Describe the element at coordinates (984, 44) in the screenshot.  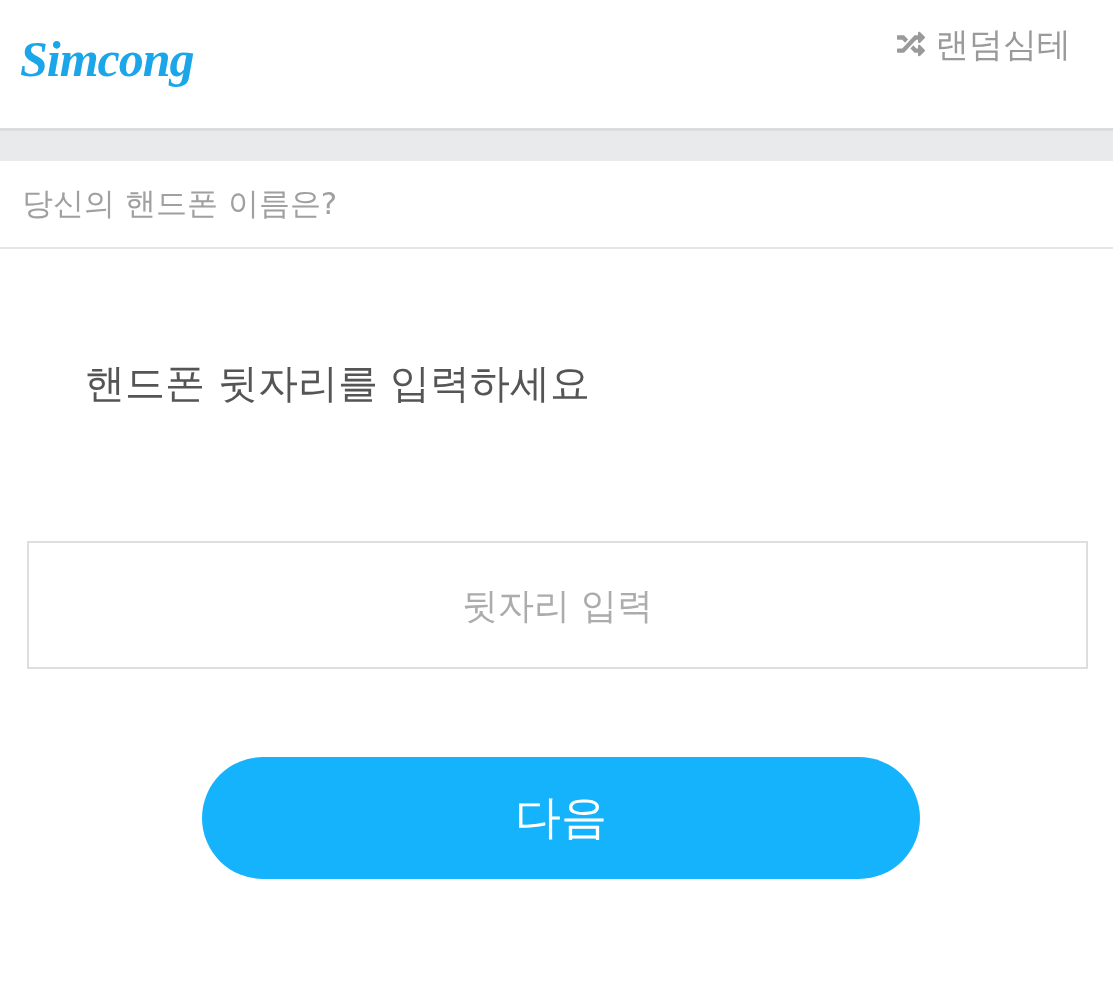
I see `random-link: 랜덤심테` at that location.